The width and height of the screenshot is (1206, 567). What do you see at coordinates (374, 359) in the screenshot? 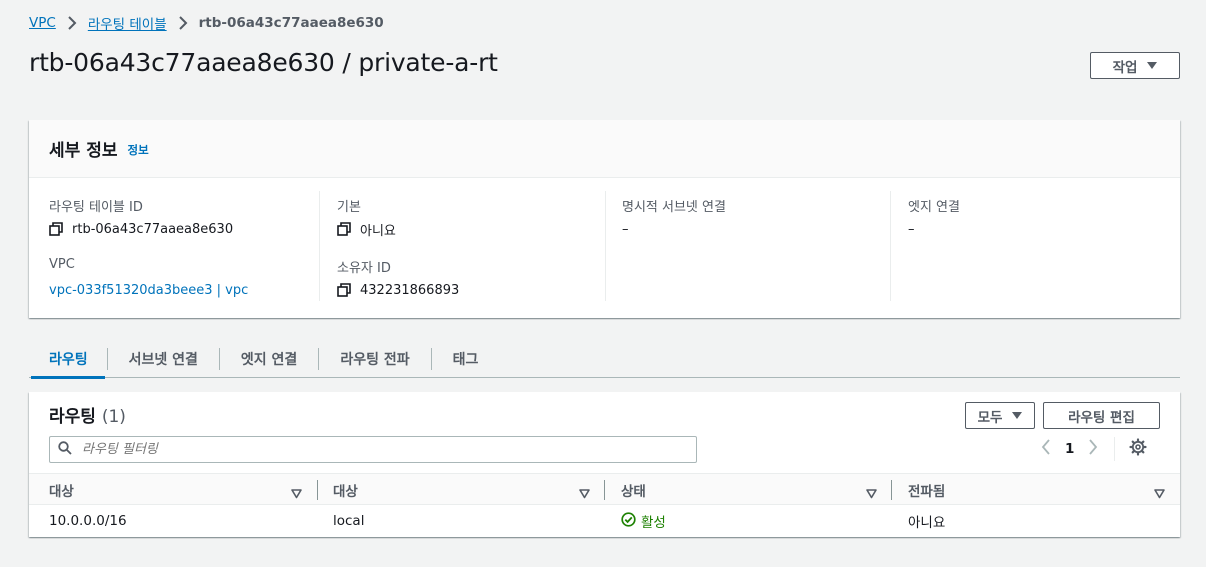
I see `tab-route-propagation: 라우팅 전파` at bounding box center [374, 359].